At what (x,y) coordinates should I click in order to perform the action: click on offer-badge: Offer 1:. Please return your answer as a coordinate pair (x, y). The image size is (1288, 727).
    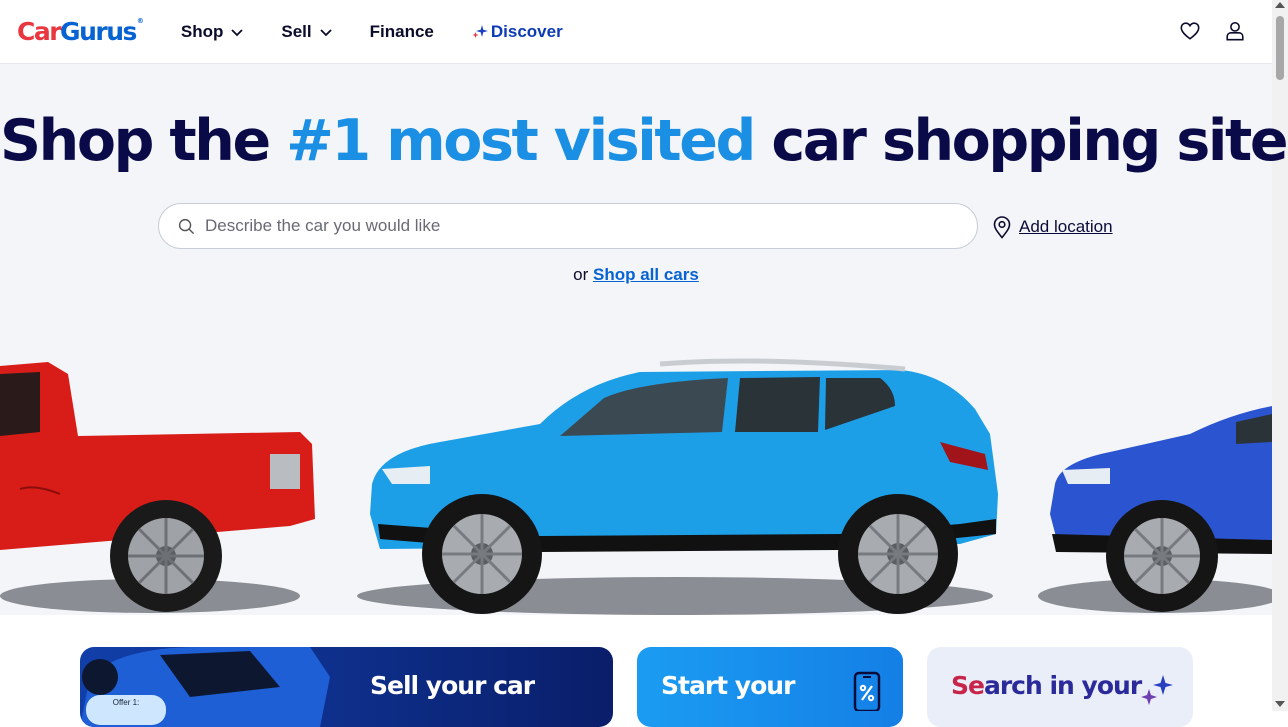
    Looking at the image, I should click on (126, 710).